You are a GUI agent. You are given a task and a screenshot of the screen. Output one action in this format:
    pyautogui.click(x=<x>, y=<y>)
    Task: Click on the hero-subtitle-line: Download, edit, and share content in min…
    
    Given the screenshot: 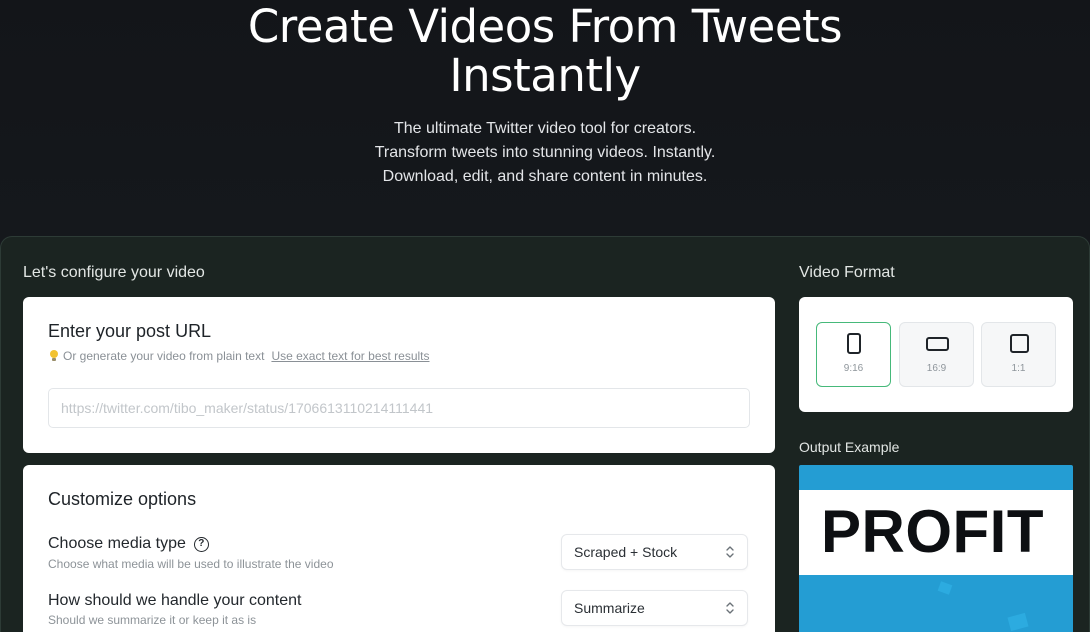 What is the action you would take?
    pyautogui.click(x=545, y=176)
    